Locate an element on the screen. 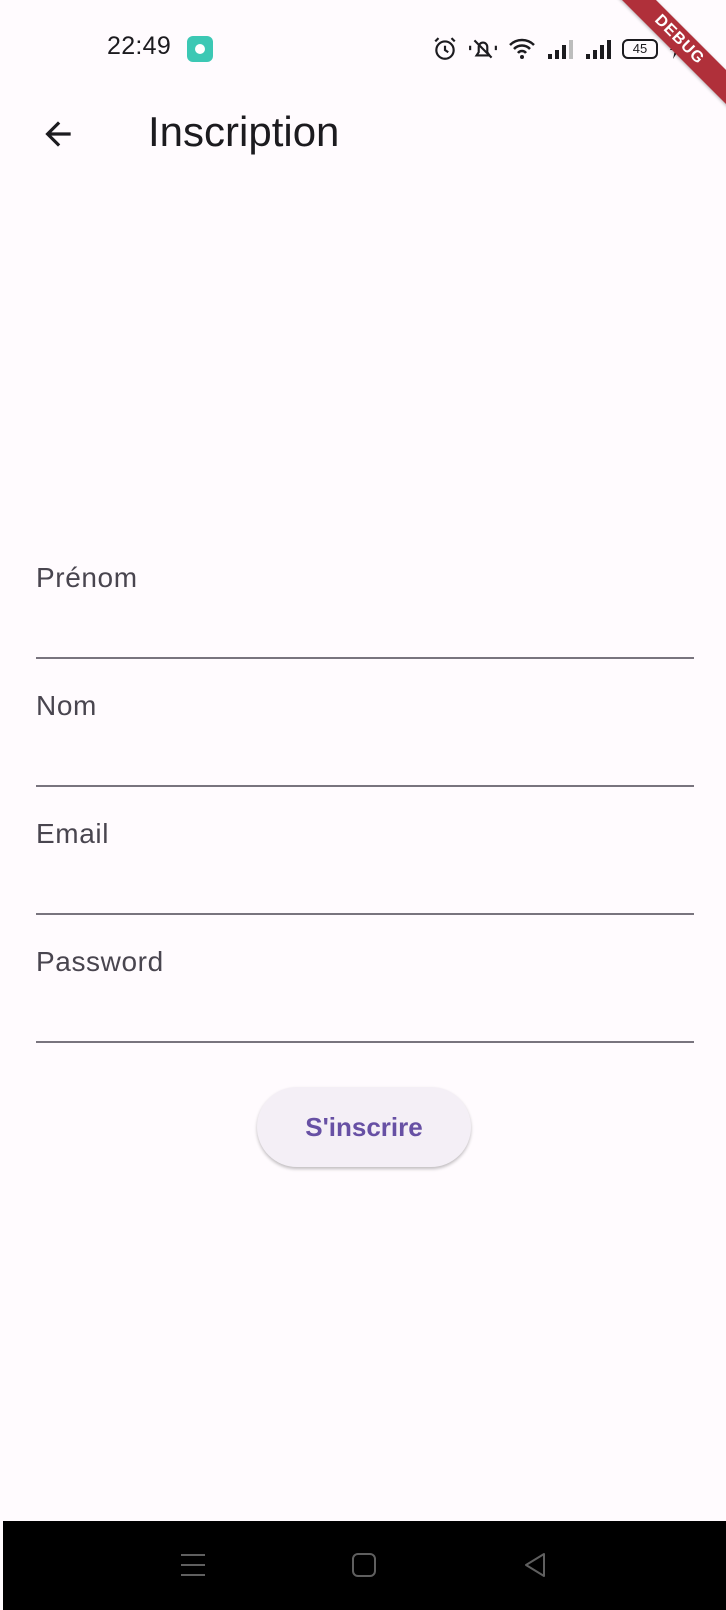 Image resolution: width=726 pixels, height=1610 pixels. system-back-button is located at coordinates (535, 1565).